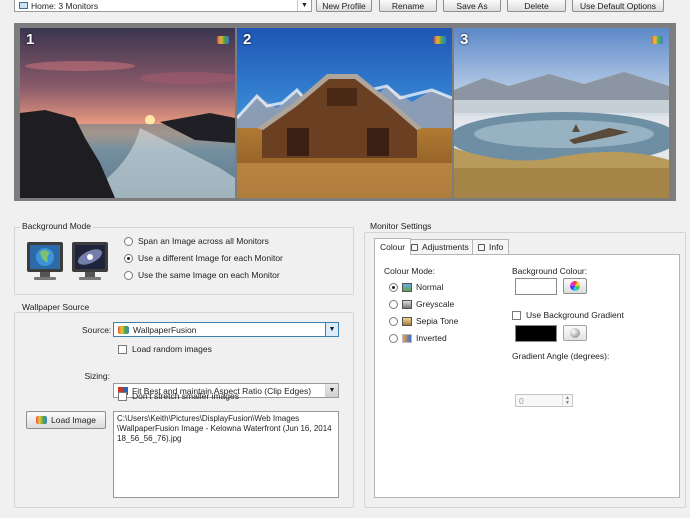  I want to click on sepia-mode-icon, so click(407, 321).